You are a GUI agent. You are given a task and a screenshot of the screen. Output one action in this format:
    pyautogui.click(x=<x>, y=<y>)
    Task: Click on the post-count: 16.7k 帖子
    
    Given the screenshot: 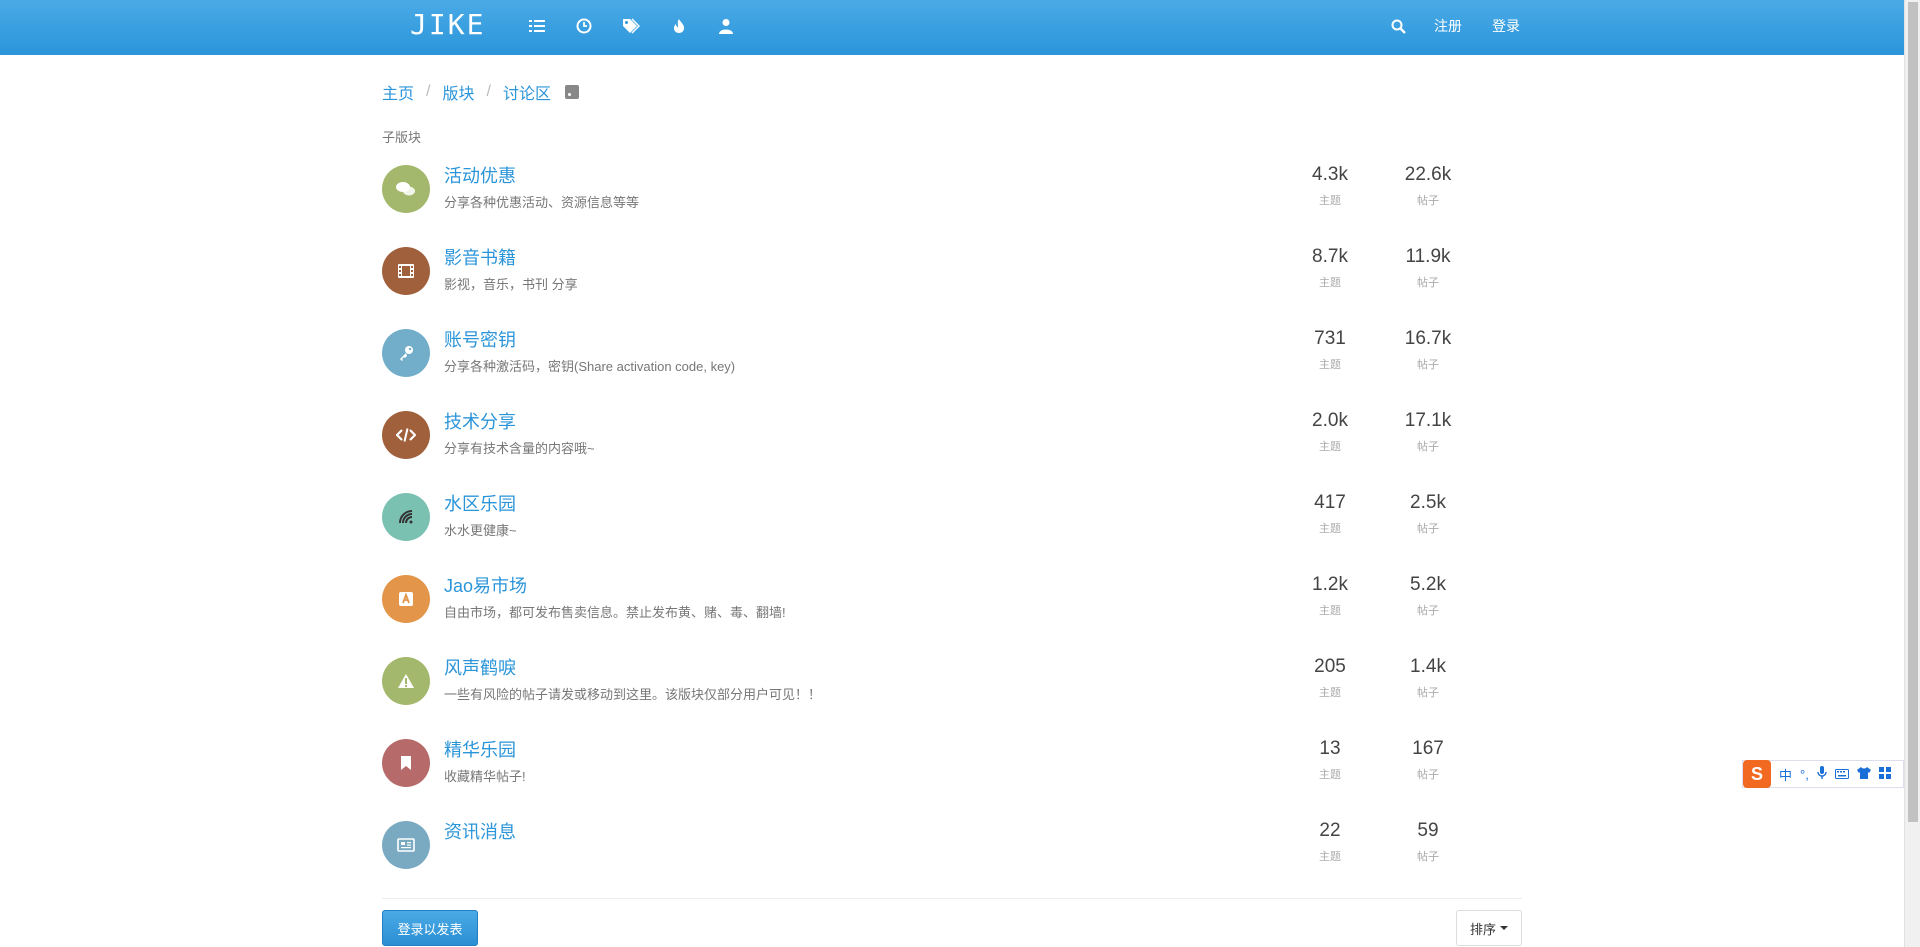 What is the action you would take?
    pyautogui.click(x=1428, y=349)
    